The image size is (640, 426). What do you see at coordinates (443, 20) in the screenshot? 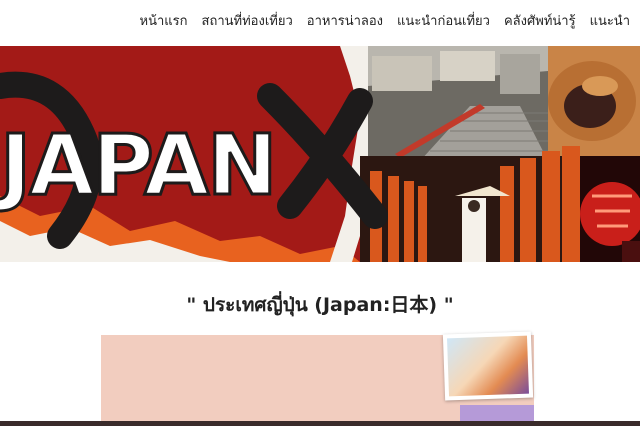
I see `nav-item-travel-tips: แนะนำก่อนเที่ยว` at bounding box center [443, 20].